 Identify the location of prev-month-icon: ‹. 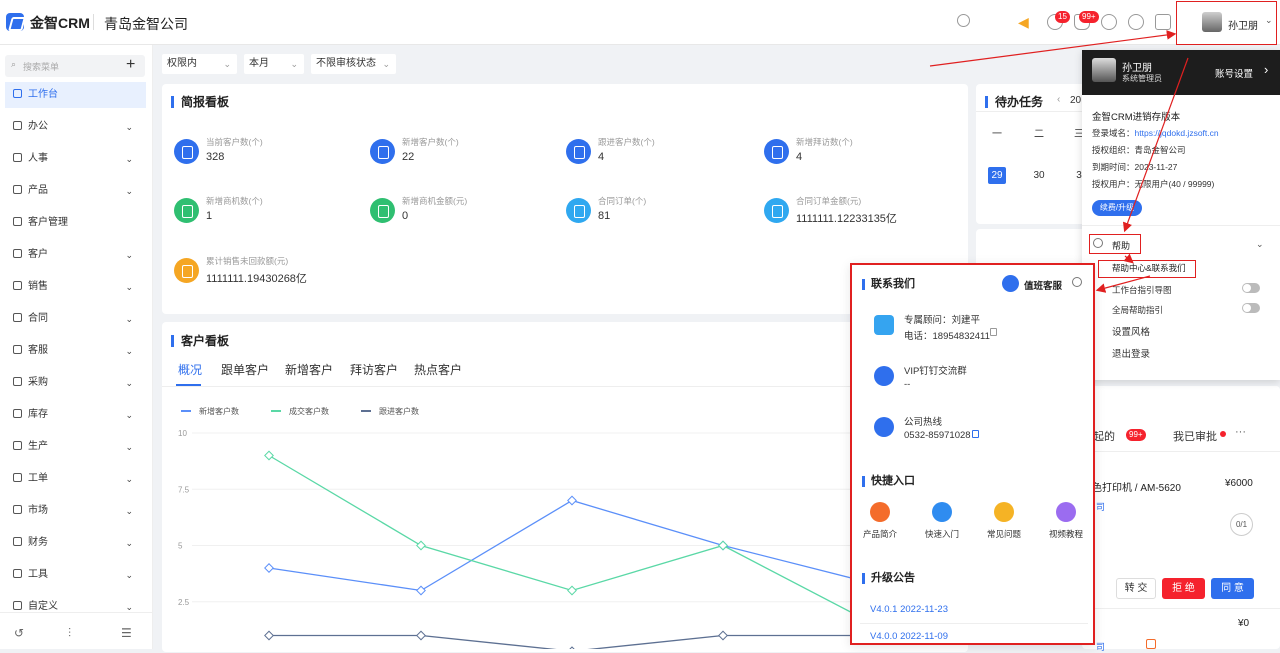
(1058, 99).